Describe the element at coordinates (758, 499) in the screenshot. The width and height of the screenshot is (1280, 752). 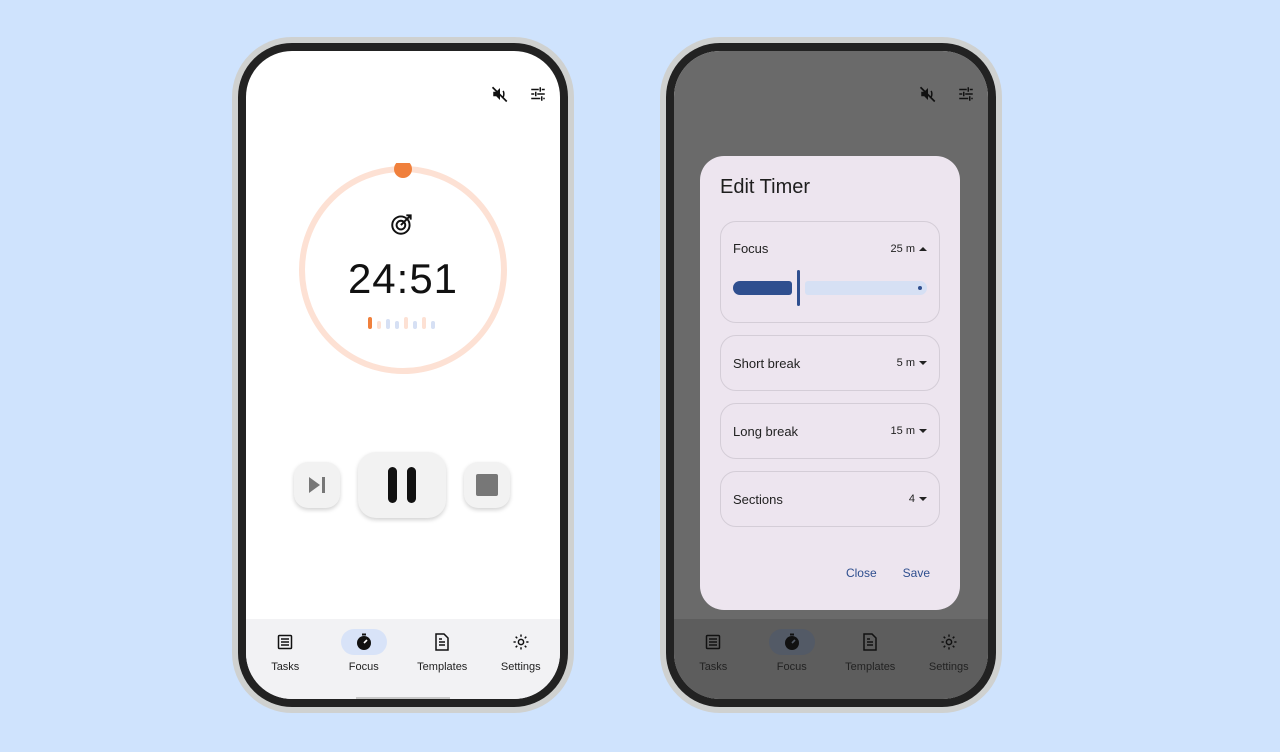
I see `row-label: Sections` at that location.